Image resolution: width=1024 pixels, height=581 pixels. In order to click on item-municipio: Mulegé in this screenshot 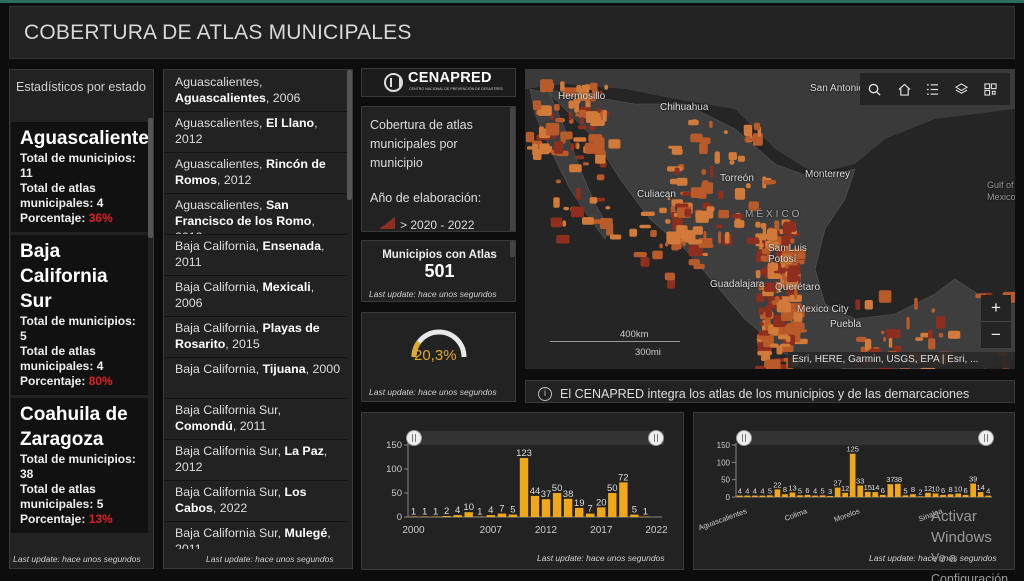, I will do `click(306, 533)`.